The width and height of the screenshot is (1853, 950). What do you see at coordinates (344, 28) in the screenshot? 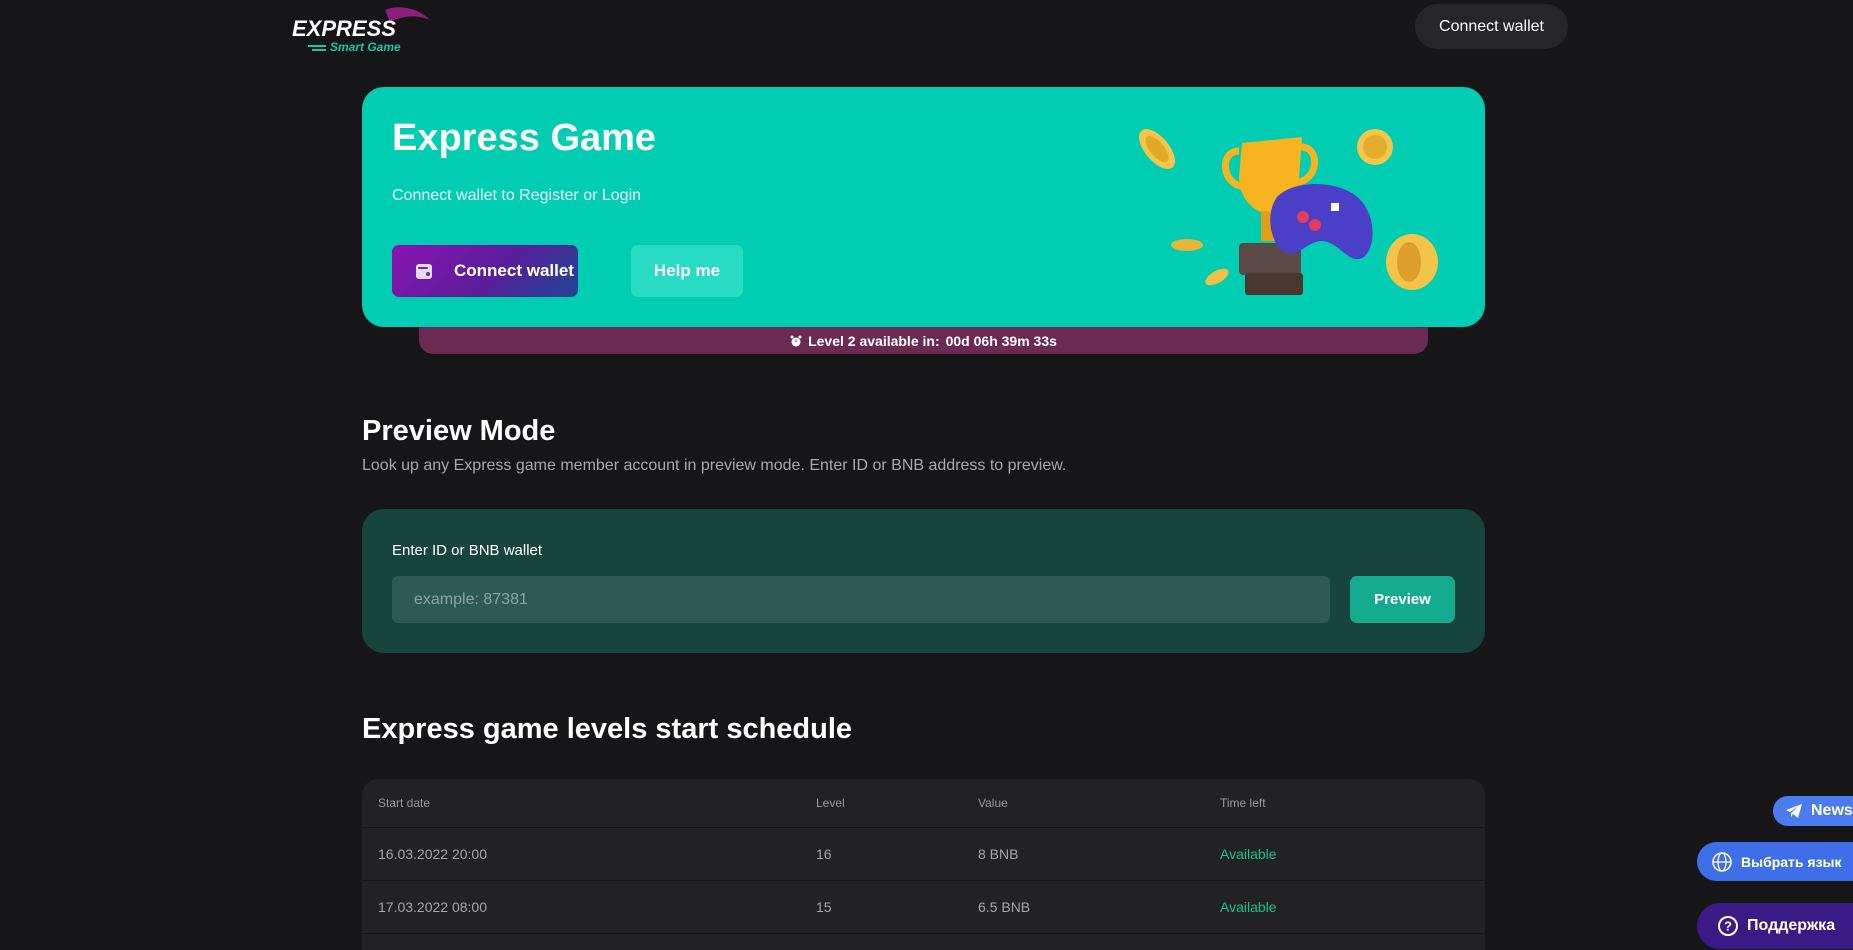
I see `logo-word: EXPRESS` at bounding box center [344, 28].